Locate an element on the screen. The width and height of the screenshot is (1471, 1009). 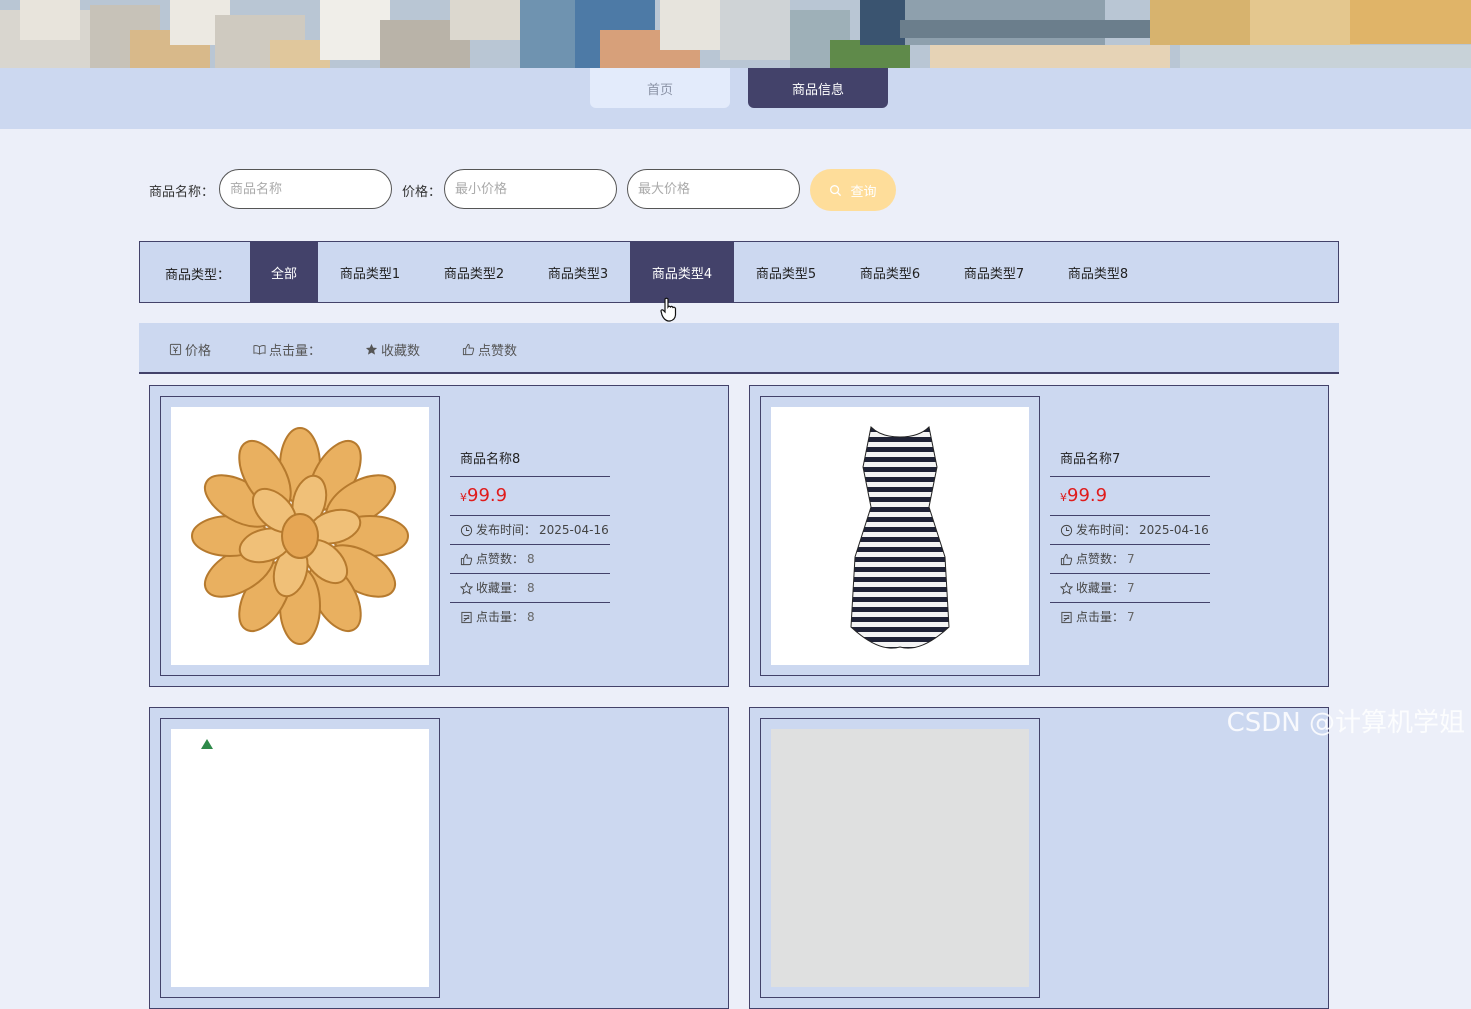
favorites-count: 收藏量： 8 is located at coordinates (530, 588).